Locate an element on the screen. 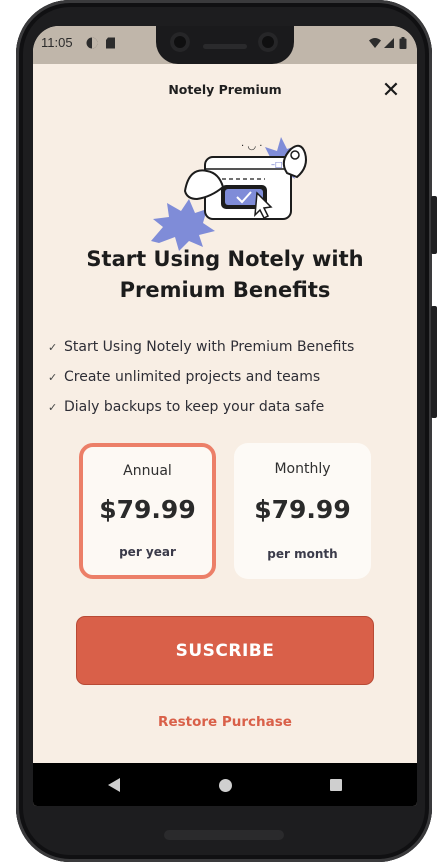  sd-card-icon is located at coordinates (110, 43).